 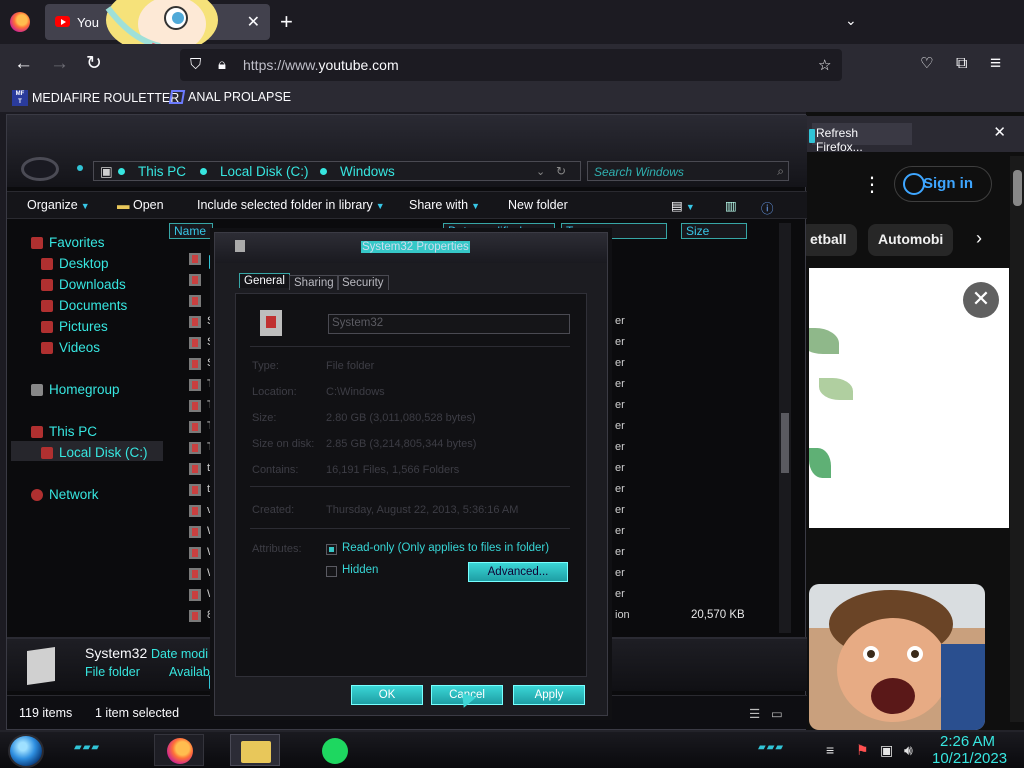 What do you see at coordinates (909, 398) in the screenshot?
I see `ad-banner: ✕` at bounding box center [909, 398].